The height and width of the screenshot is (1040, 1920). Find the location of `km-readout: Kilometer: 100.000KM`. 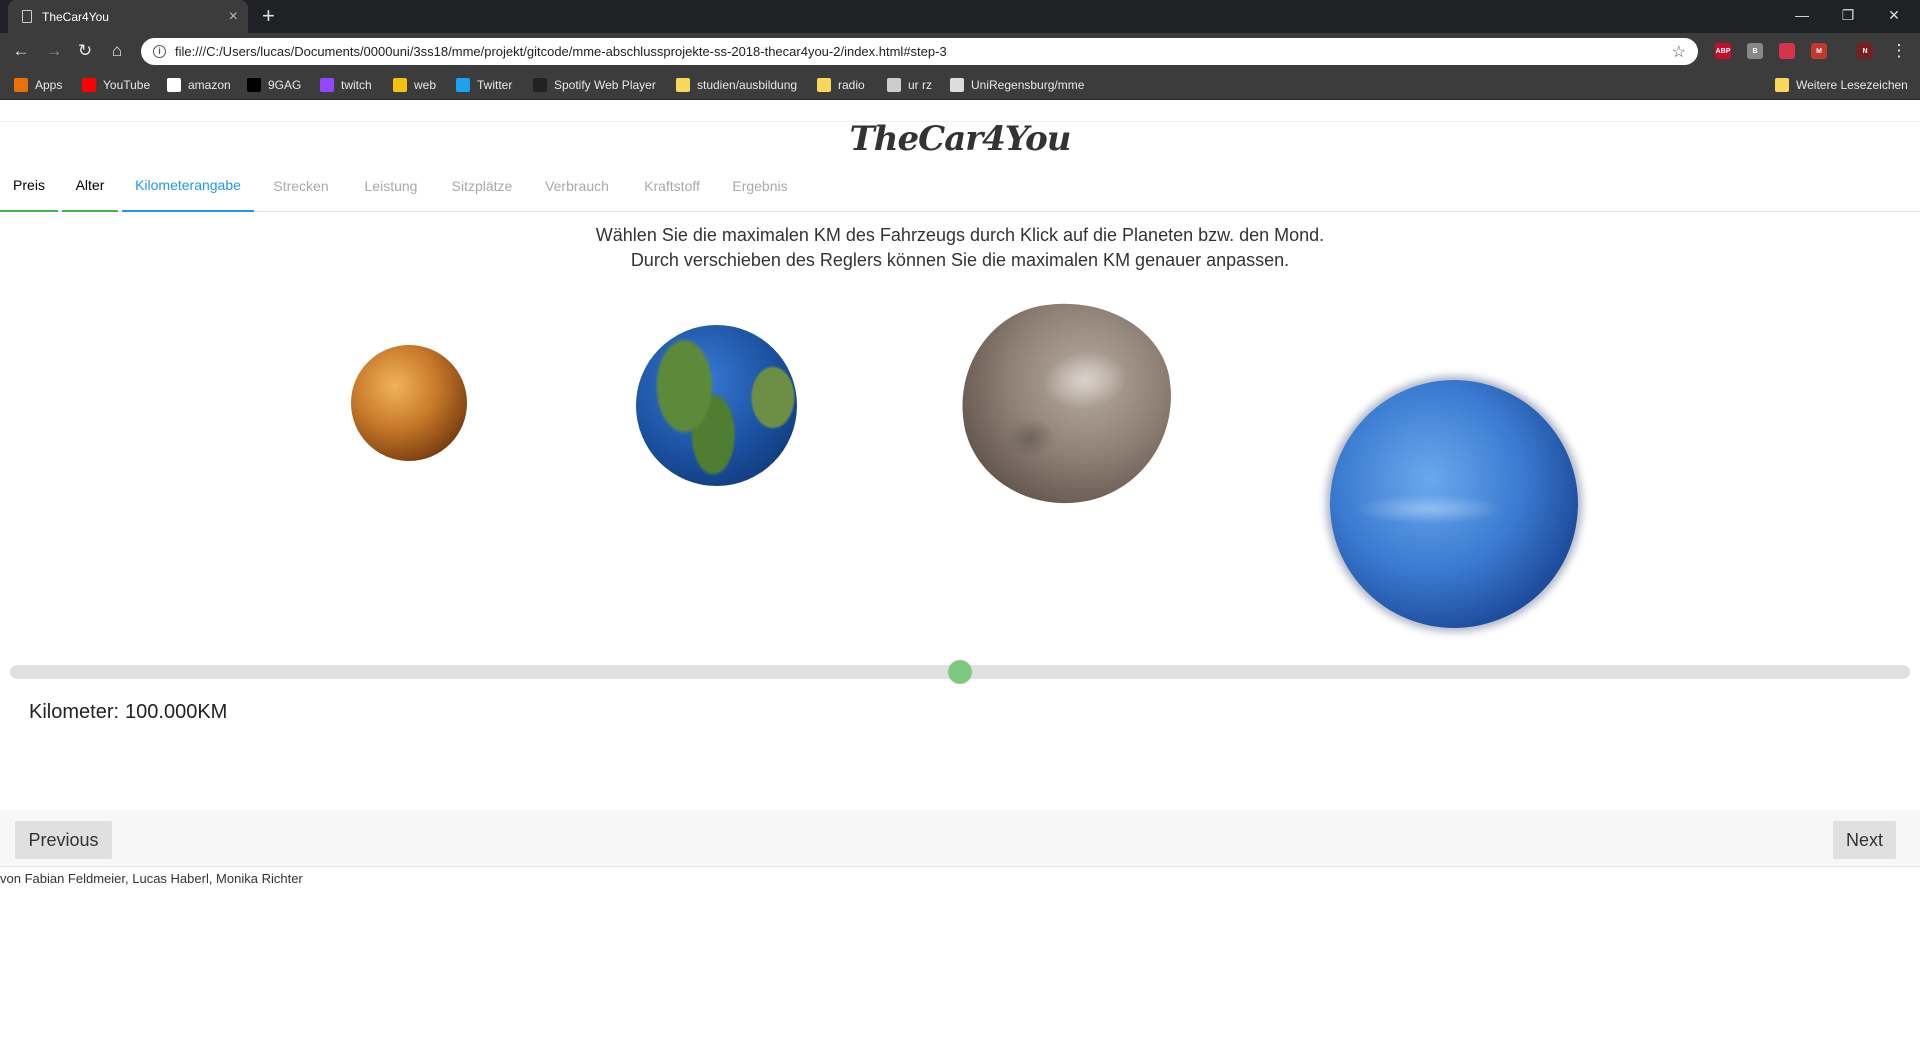

km-readout: Kilometer: 100.000KM is located at coordinates (128, 712).